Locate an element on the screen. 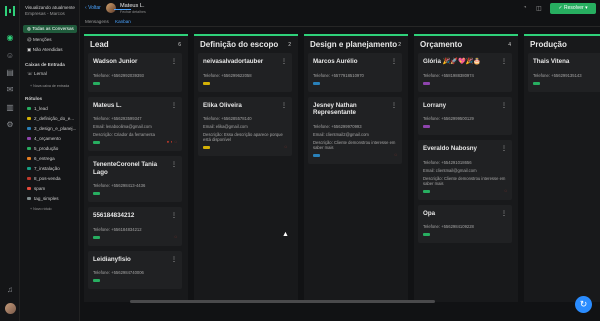 This screenshot has width=600, height=321. column-count: 4 is located at coordinates (509, 45).